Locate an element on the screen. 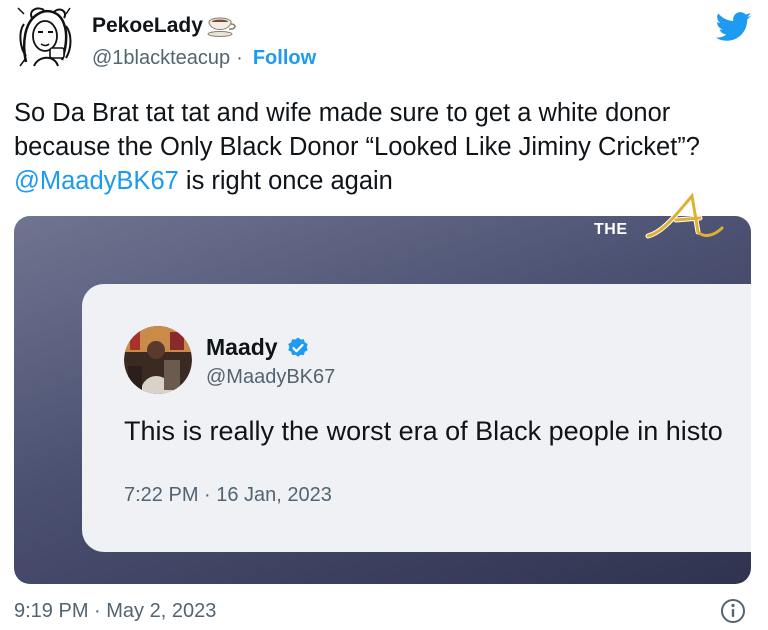 The width and height of the screenshot is (768, 630). author-avatar is located at coordinates (45, 37).